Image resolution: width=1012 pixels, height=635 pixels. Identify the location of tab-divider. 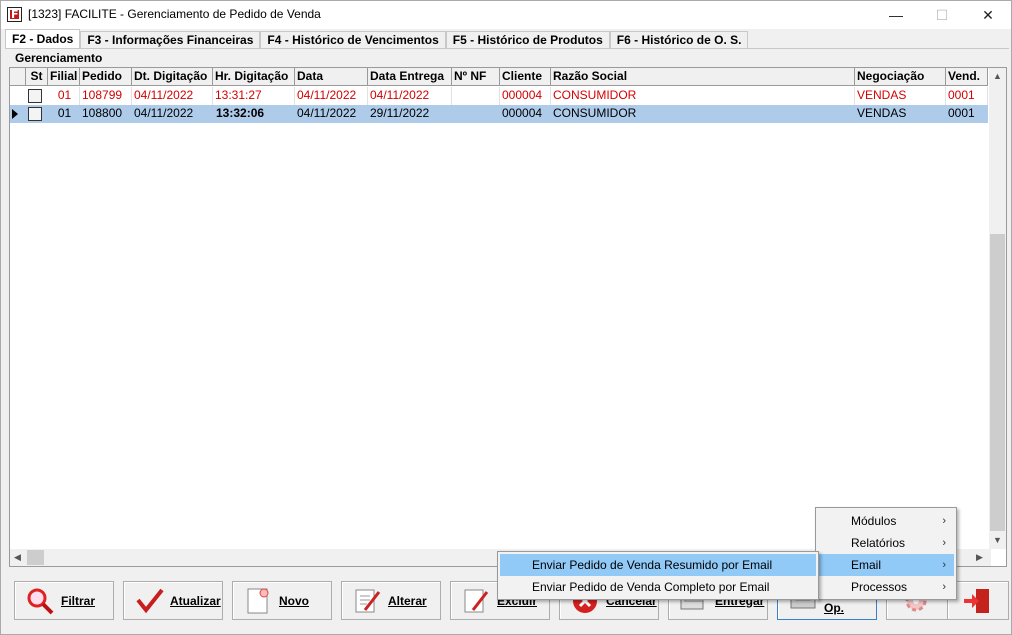
(507, 48).